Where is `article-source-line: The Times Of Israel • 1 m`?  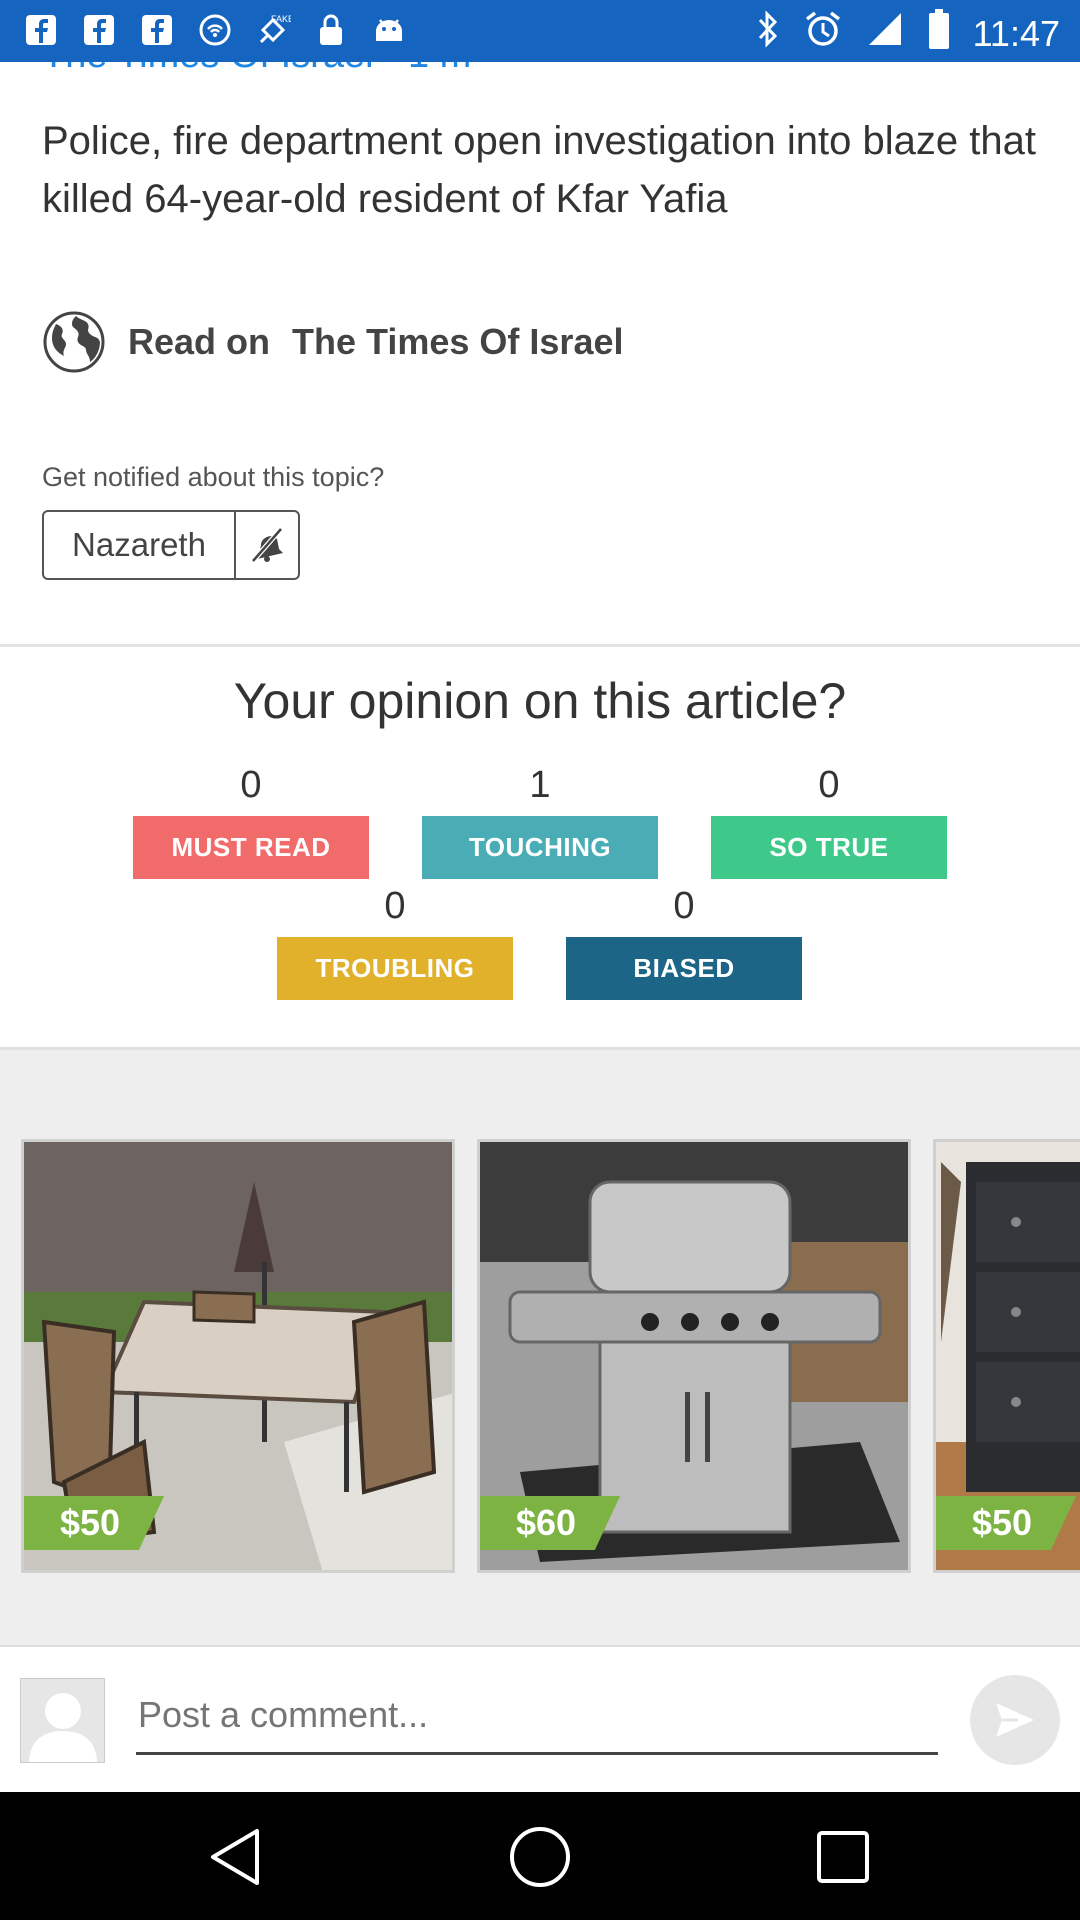 article-source-line: The Times Of Israel • 1 m is located at coordinates (256, 69).